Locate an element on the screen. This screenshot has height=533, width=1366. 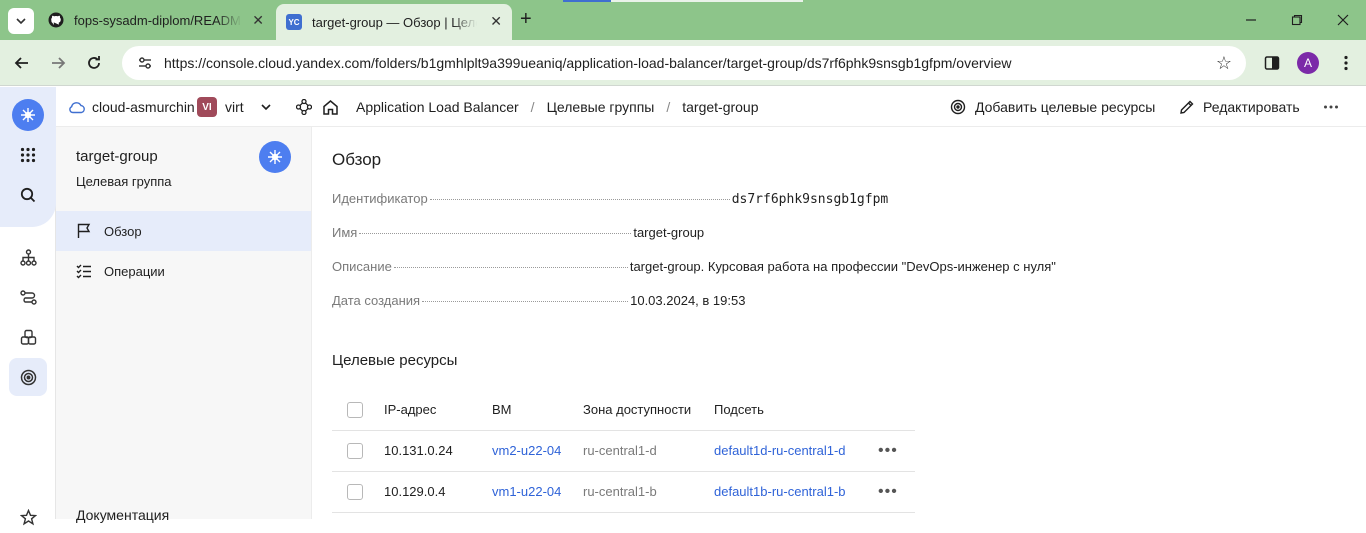
column-header-subnet: Подсеть is located at coordinates (796, 410).